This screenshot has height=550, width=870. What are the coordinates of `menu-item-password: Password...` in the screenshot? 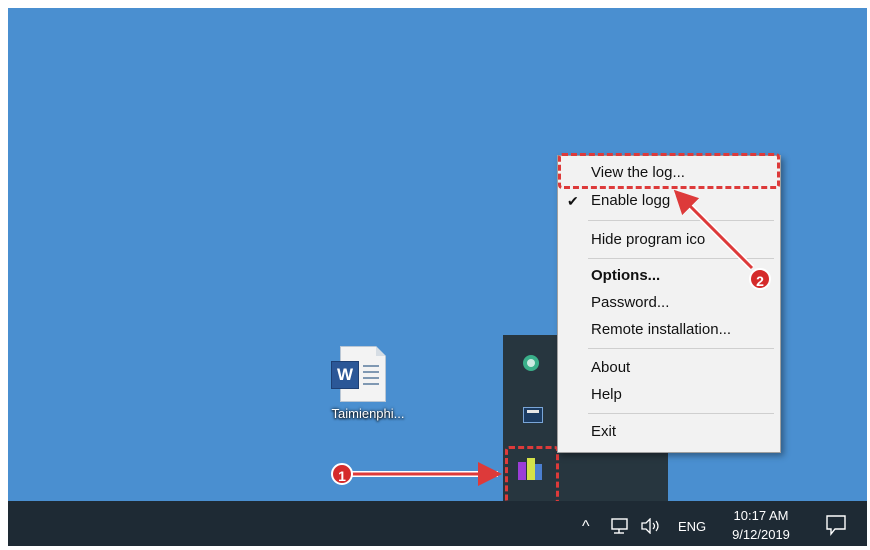 It's located at (630, 302).